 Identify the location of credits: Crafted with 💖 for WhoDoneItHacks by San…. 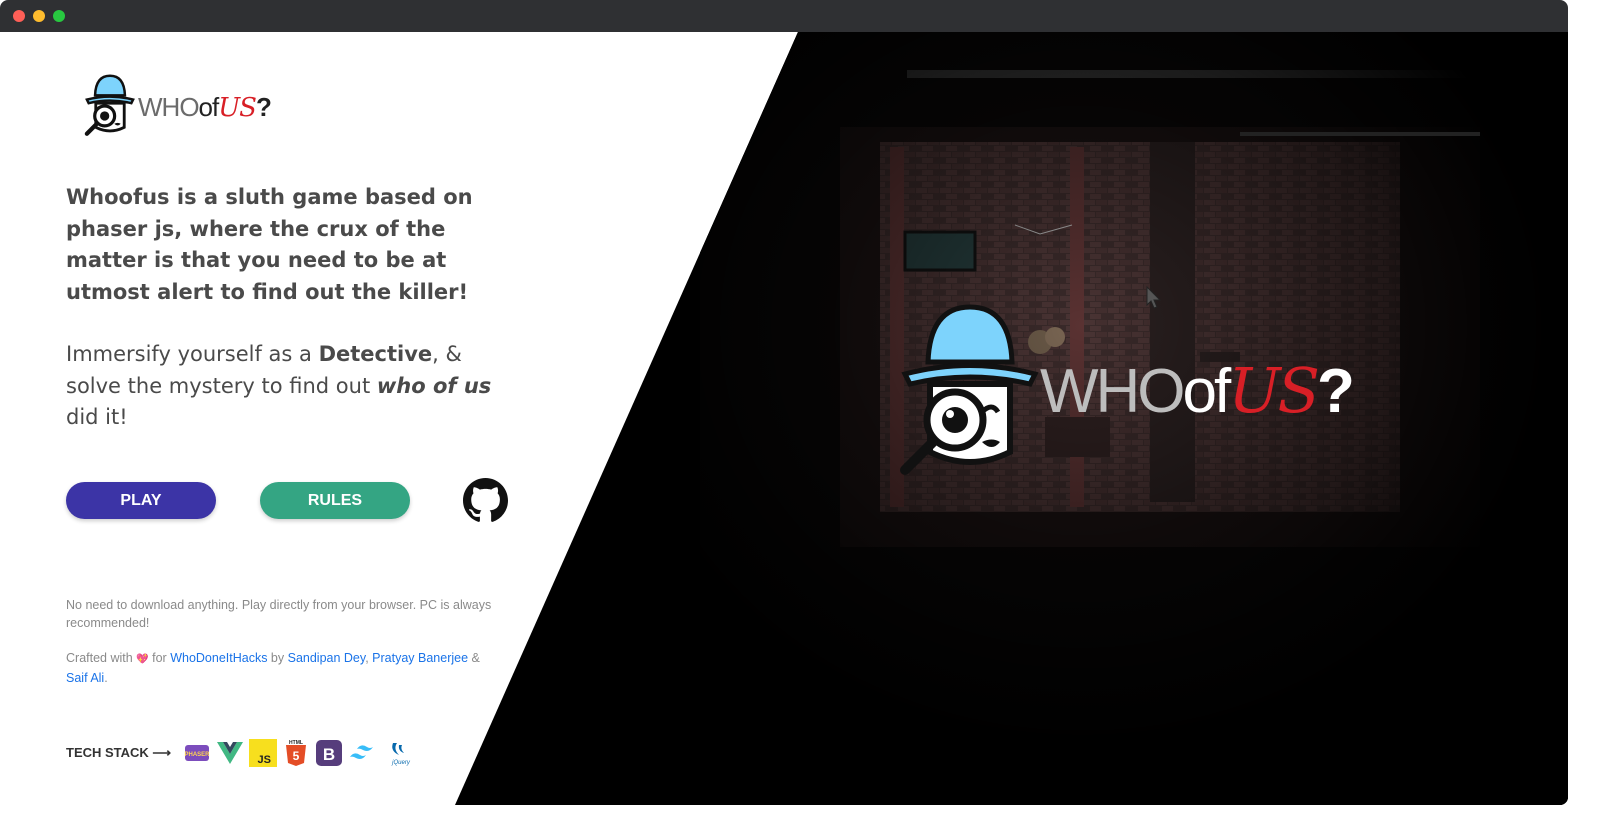
(281, 668).